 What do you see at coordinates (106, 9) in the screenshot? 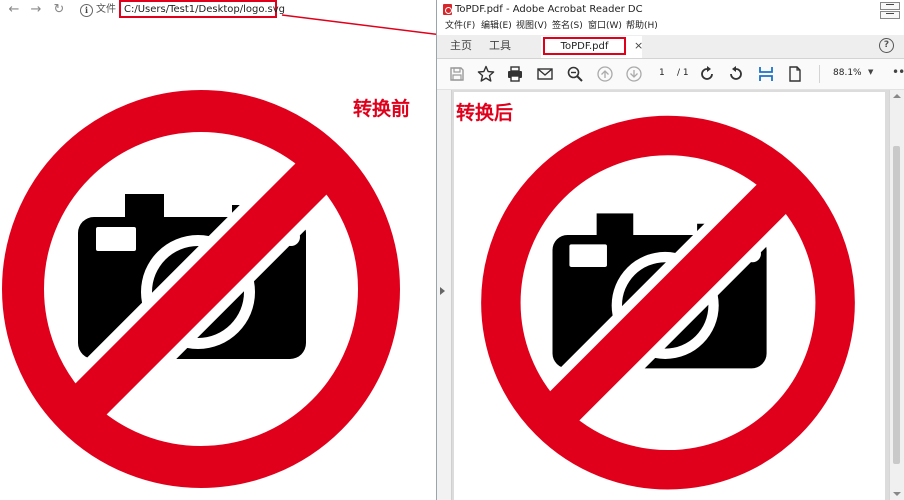
I see `url-scheme-label: 文件` at bounding box center [106, 9].